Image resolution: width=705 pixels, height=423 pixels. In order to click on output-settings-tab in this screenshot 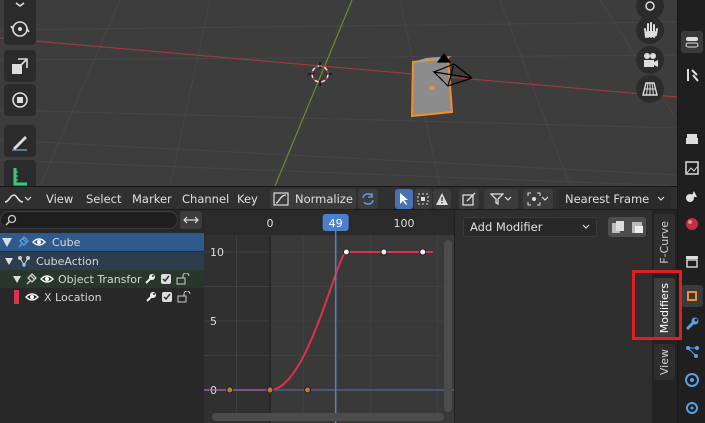, I will do `click(692, 139)`.